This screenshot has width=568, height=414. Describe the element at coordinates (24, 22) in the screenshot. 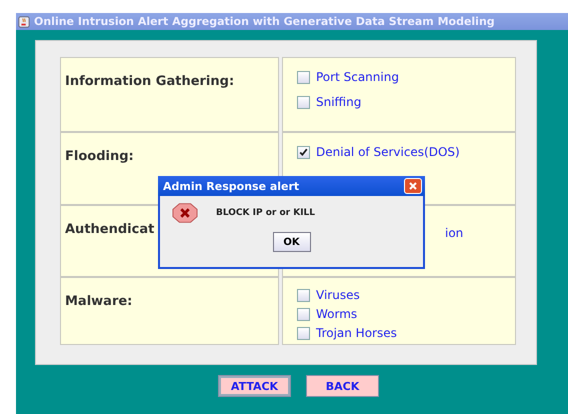

I see `coffee-cup-icon` at that location.